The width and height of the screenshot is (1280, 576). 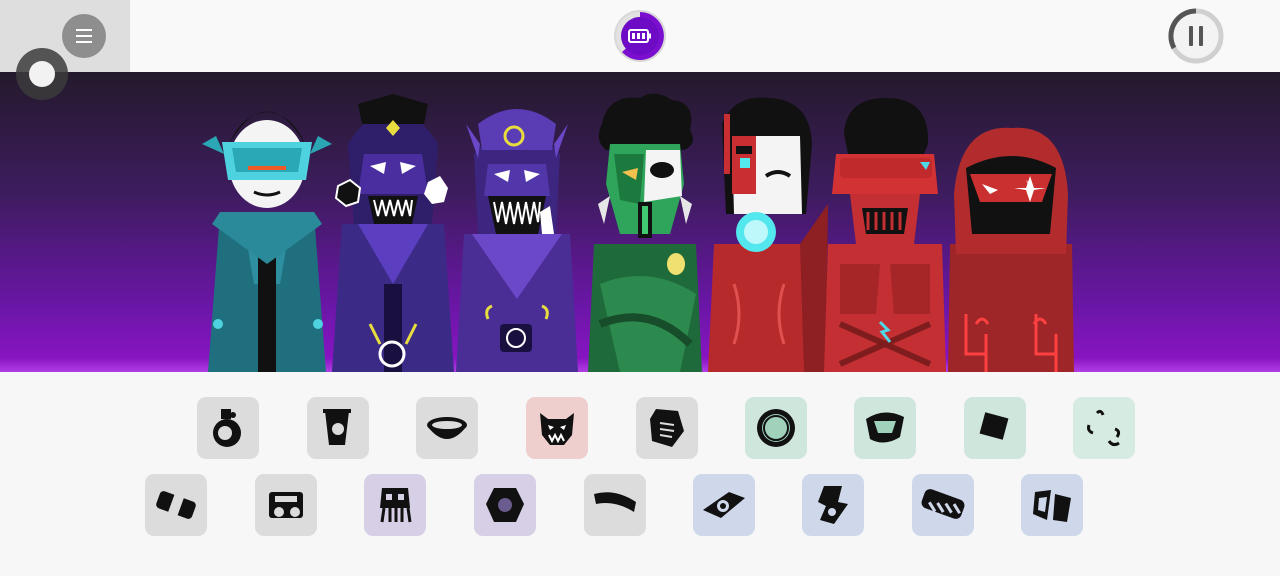 I want to click on pause-button, so click(x=1196, y=36).